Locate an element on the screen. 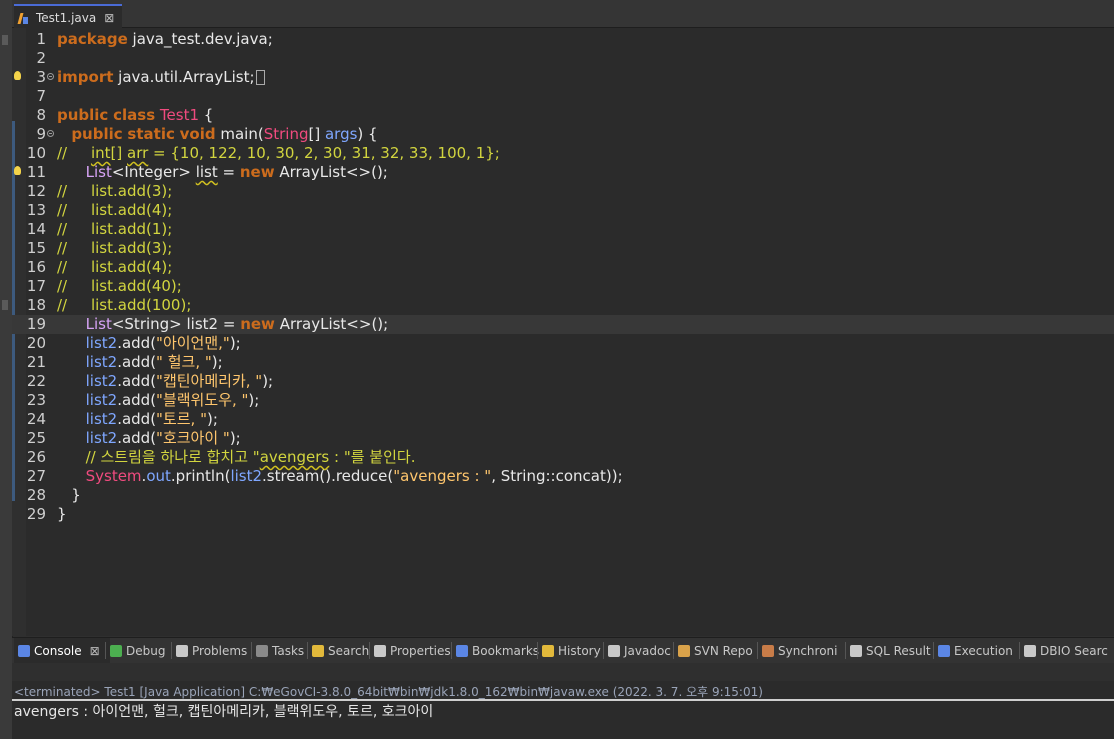 The image size is (1114, 739). editor-tab-test1: Test1.java ⊠ is located at coordinates (68, 16).